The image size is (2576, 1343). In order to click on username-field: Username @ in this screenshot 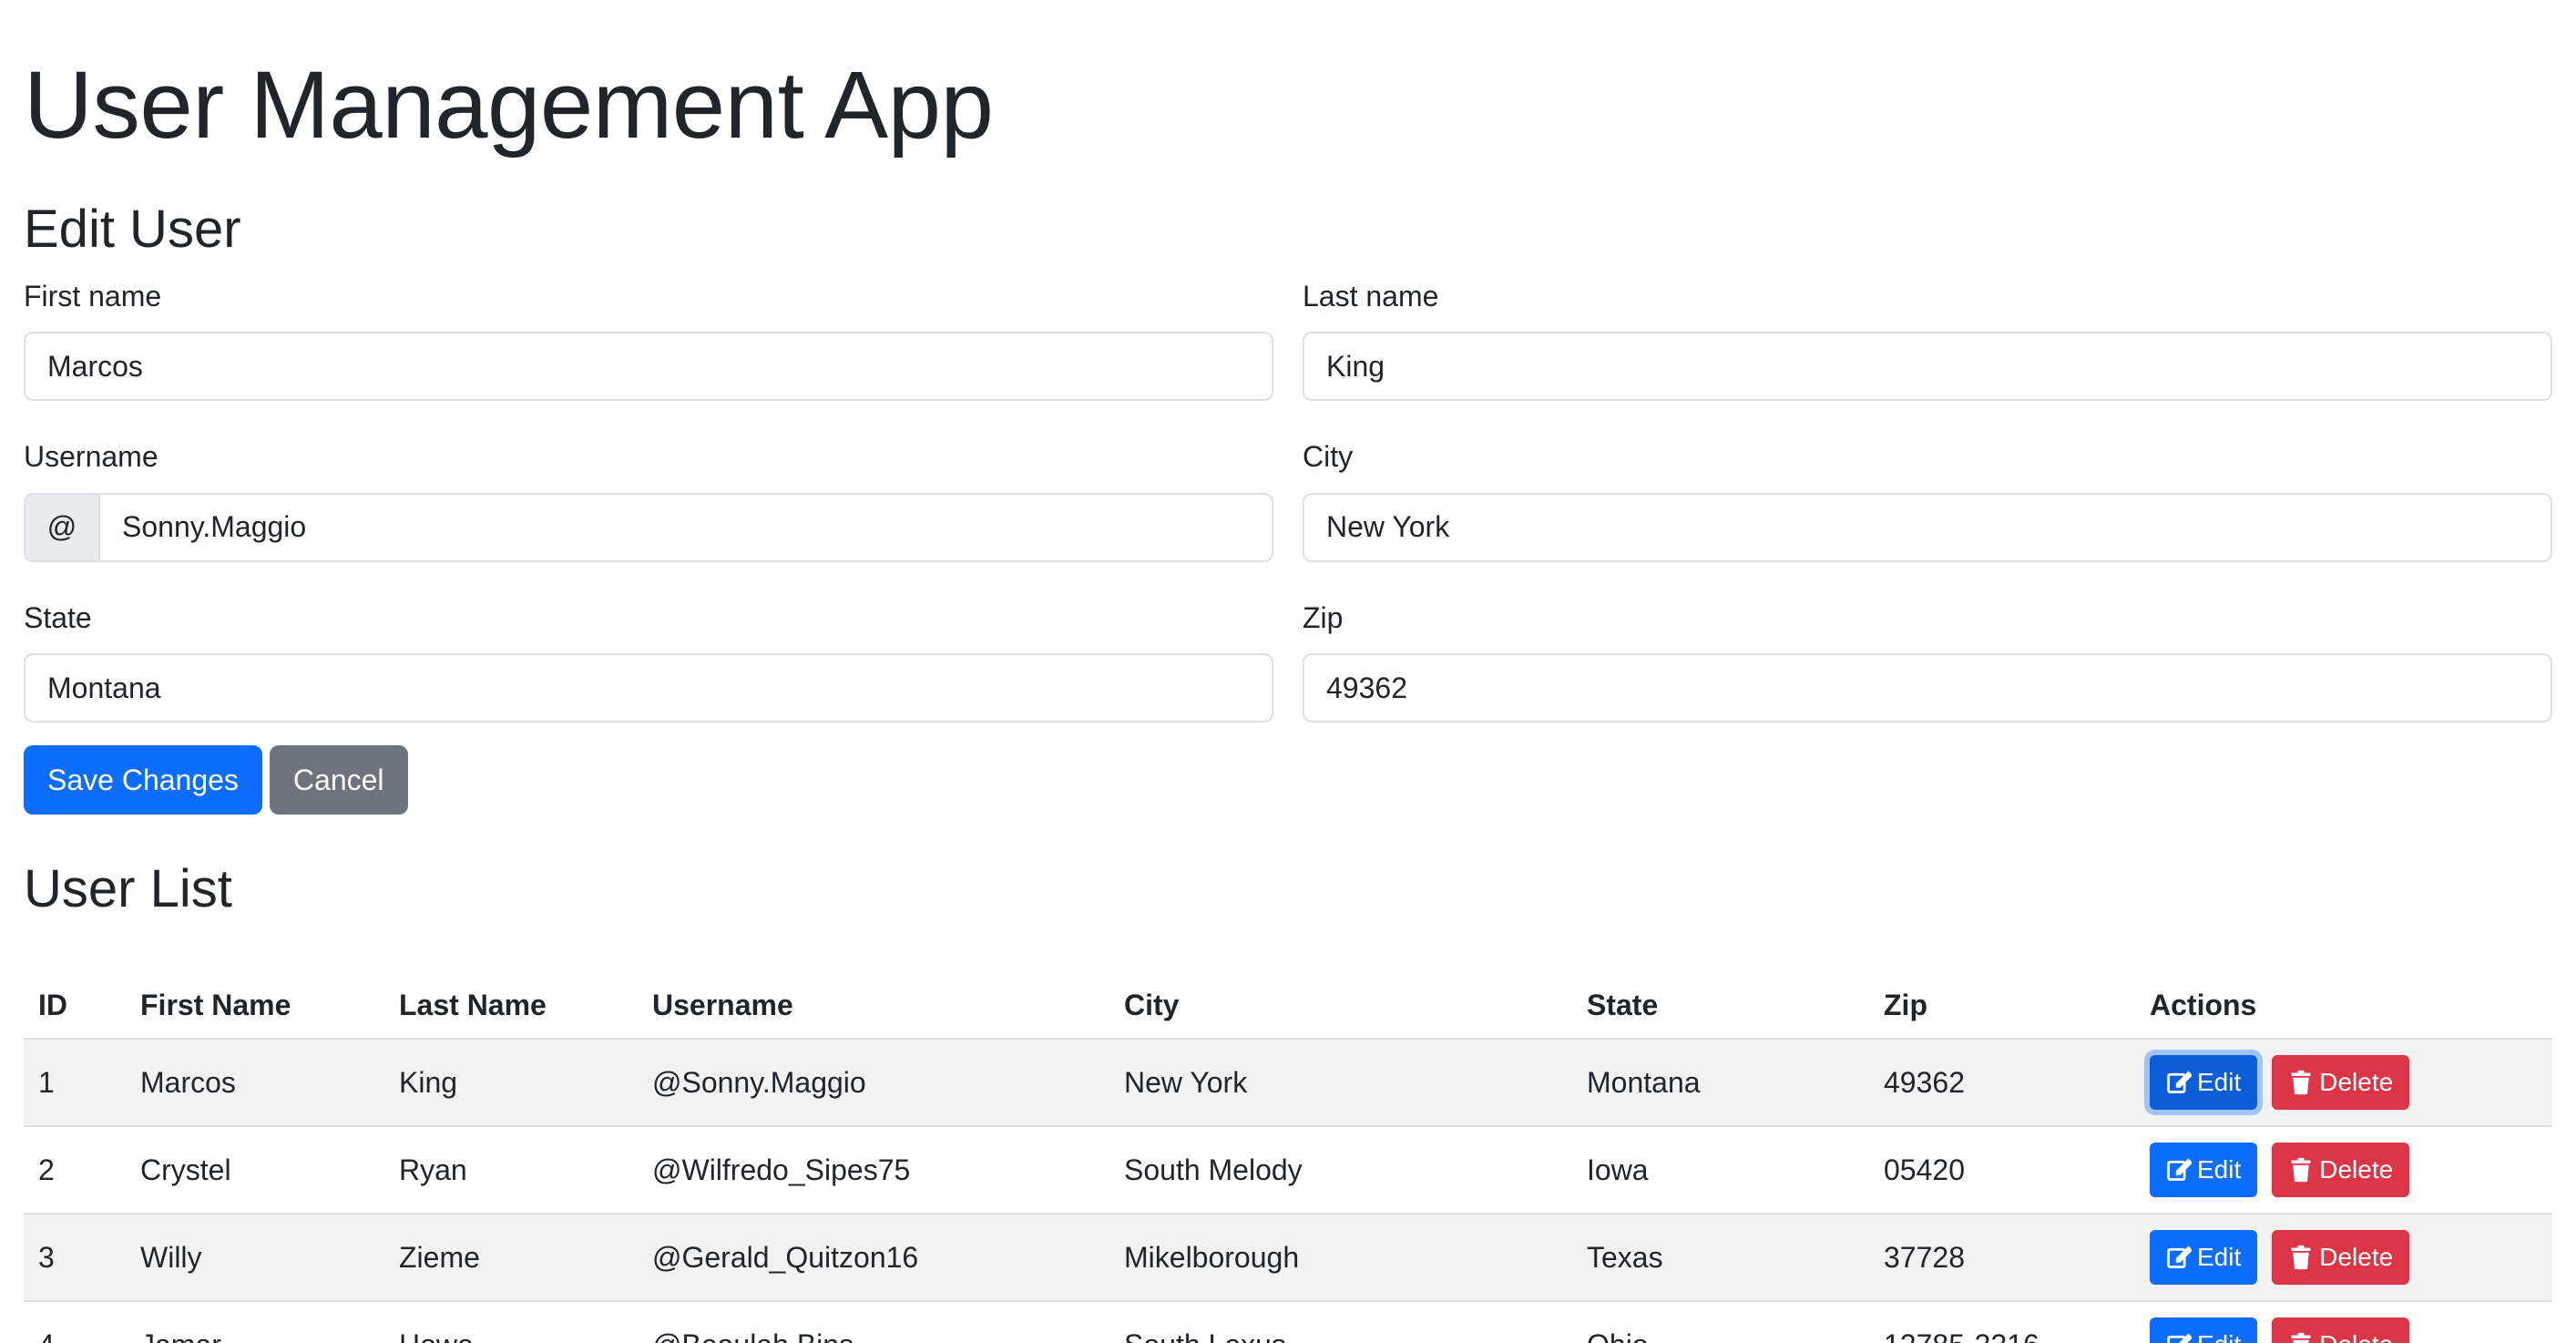, I will do `click(648, 500)`.